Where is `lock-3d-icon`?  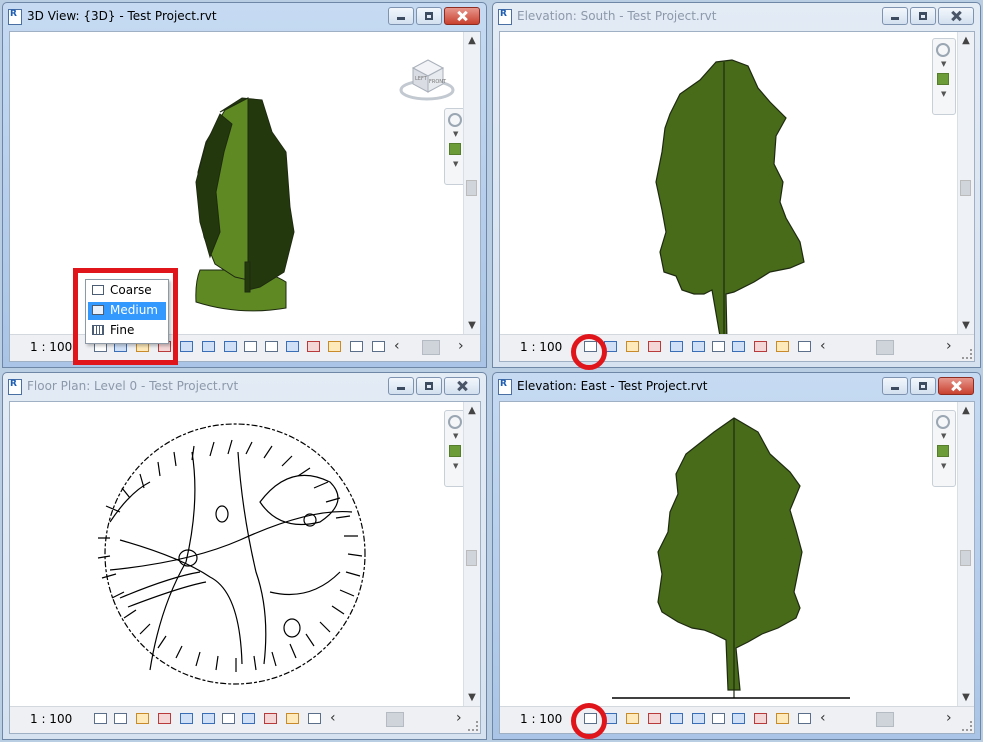
lock-3d-icon is located at coordinates (250, 346).